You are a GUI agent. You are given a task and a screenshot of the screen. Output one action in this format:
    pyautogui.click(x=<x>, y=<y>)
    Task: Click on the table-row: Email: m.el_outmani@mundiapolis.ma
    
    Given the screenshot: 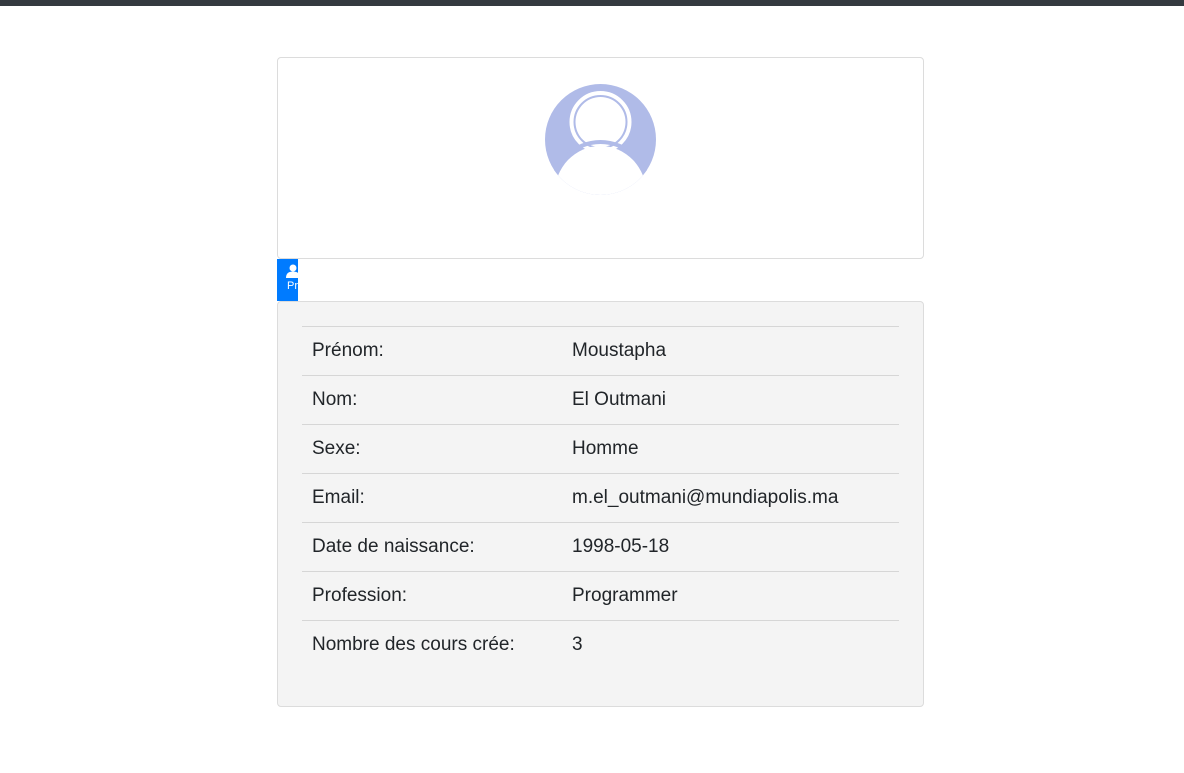 What is the action you would take?
    pyautogui.click(x=600, y=498)
    